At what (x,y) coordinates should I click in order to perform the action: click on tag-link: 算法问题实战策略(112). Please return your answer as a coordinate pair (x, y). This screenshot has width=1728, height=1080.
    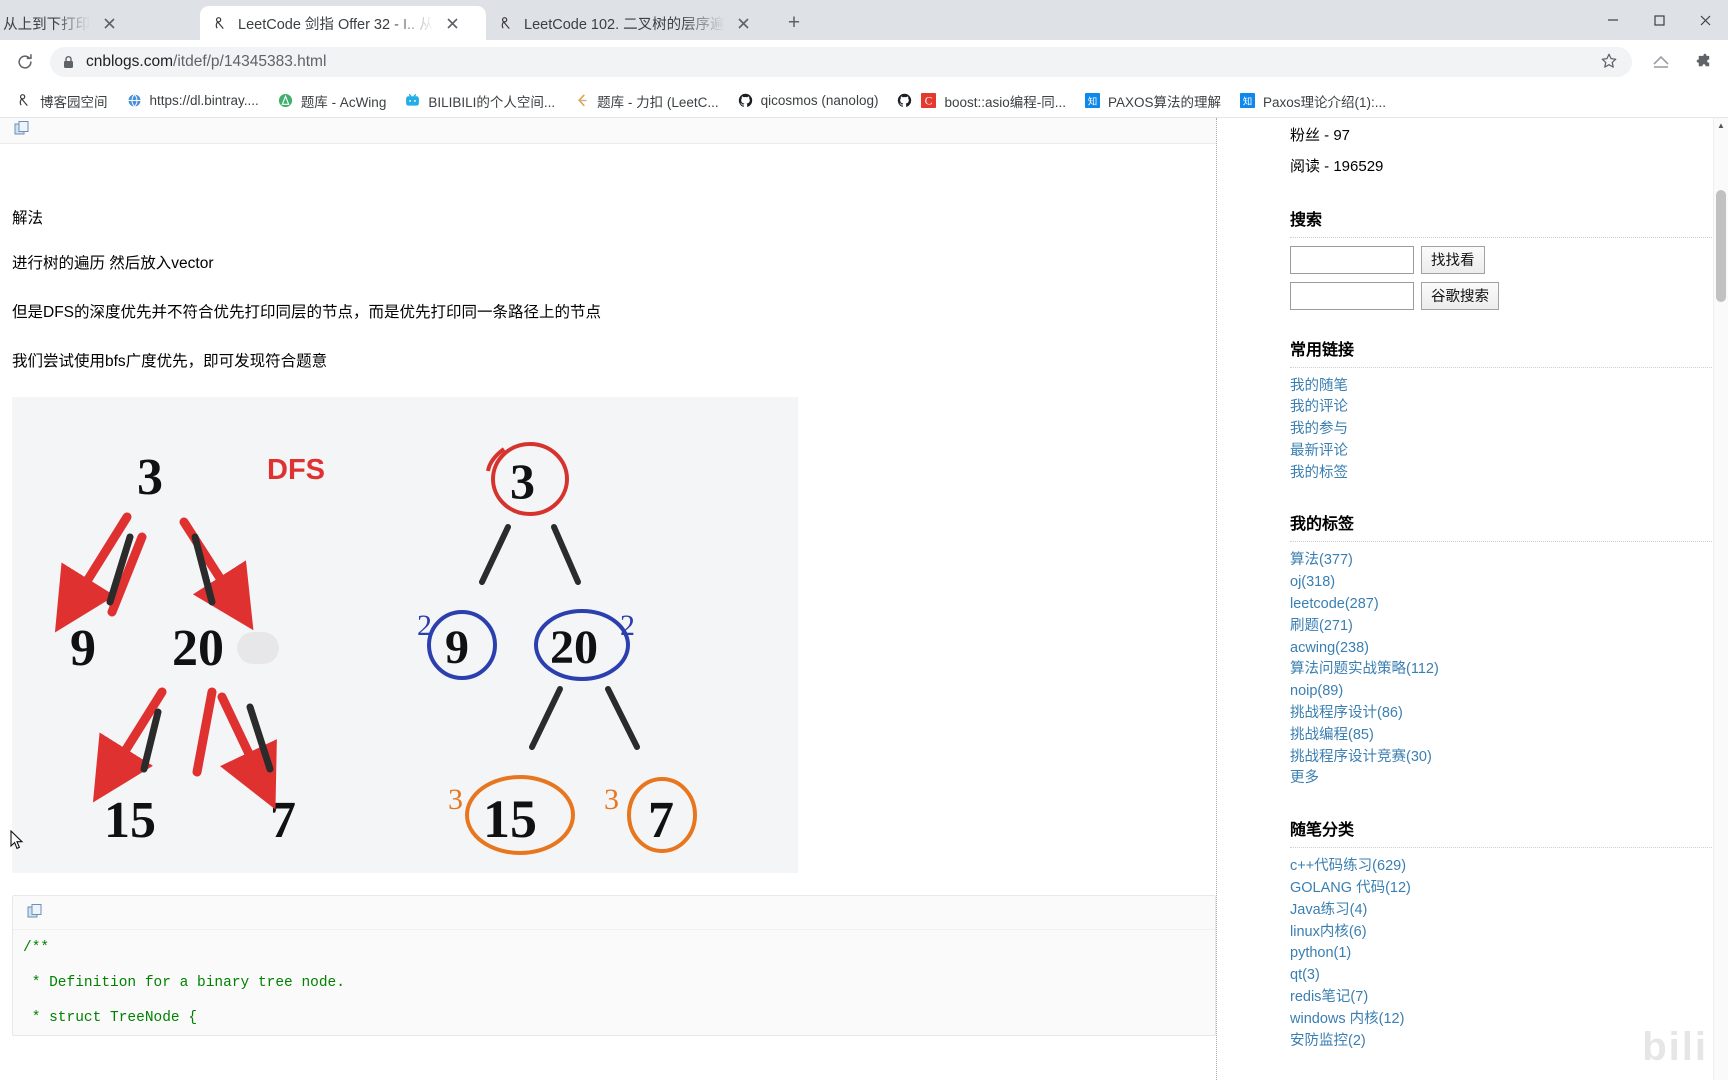
    Looking at the image, I should click on (1509, 670).